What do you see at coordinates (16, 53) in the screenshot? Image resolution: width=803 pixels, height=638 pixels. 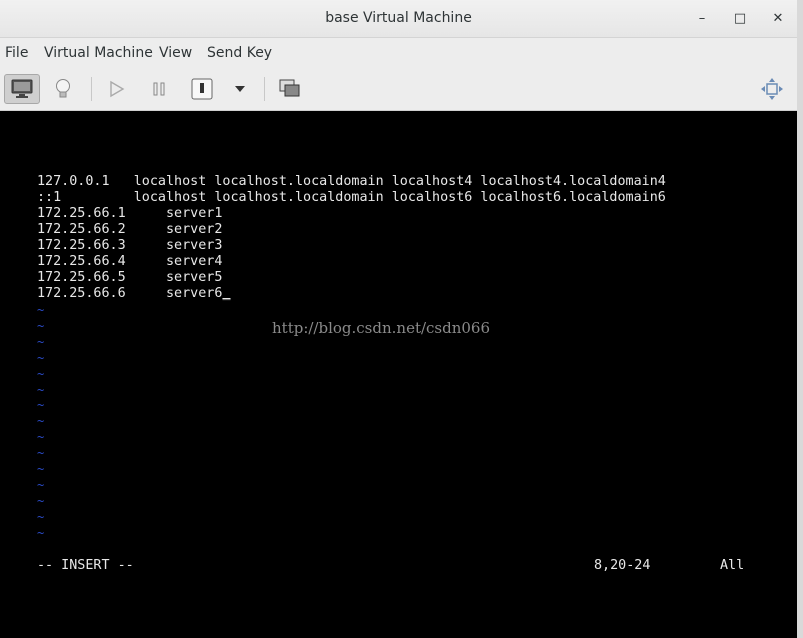 I see `menu-file: File` at bounding box center [16, 53].